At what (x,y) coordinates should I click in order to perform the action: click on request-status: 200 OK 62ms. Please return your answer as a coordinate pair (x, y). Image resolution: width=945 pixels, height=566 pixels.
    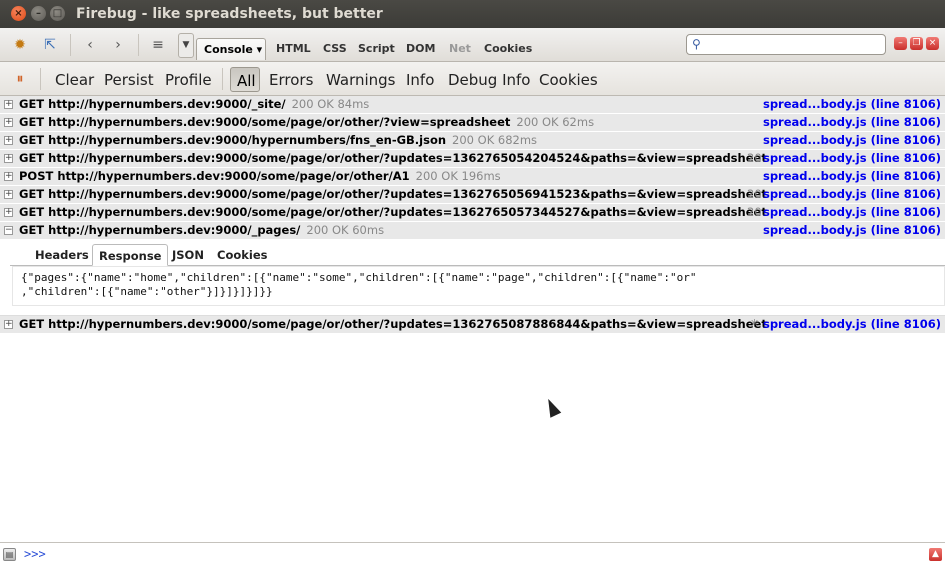
    Looking at the image, I should click on (555, 122).